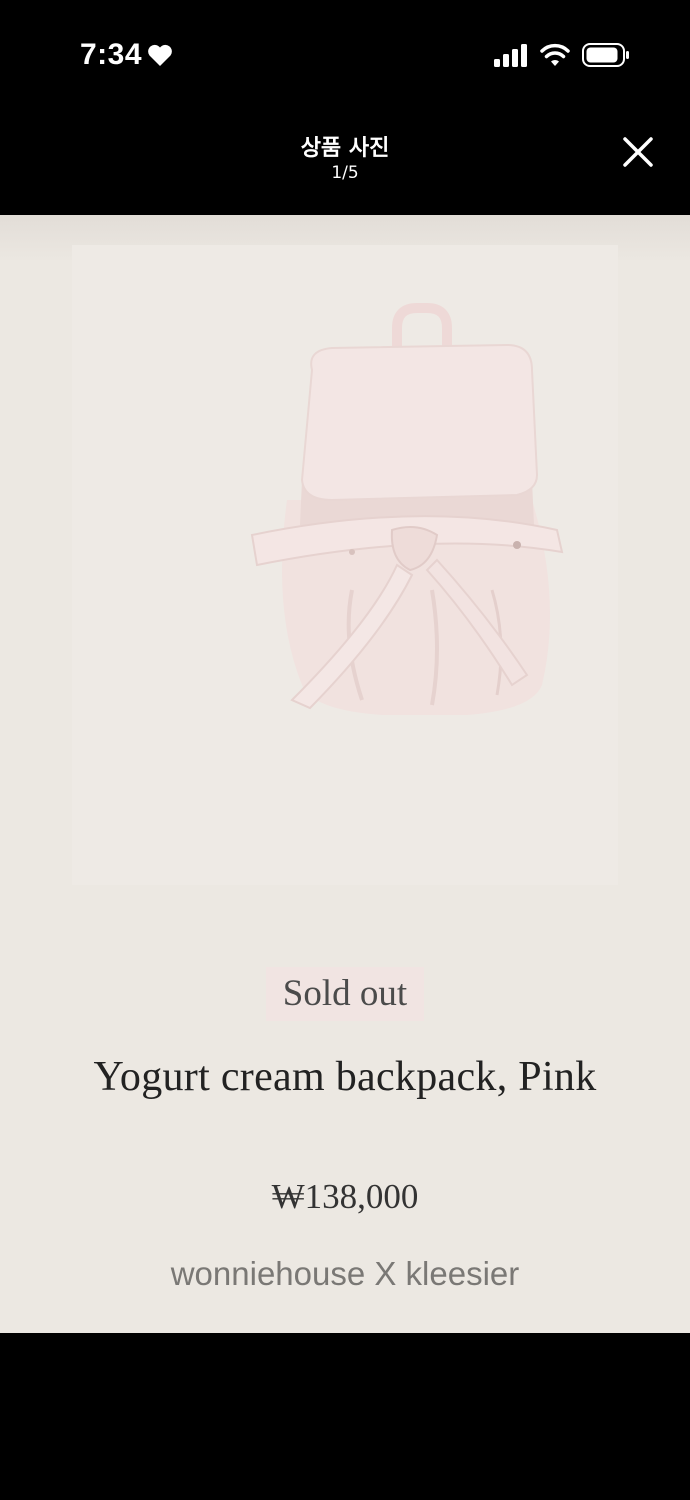 This screenshot has width=690, height=1500. Describe the element at coordinates (345, 1416) in the screenshot. I see `viewer-bottom-area` at that location.